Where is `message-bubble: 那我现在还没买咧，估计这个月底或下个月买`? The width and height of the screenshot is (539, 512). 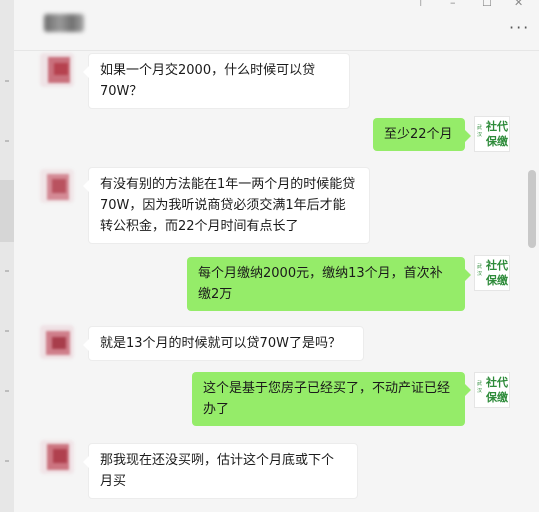
message-bubble: 那我现在还没买咧，估计这个月底或下个月买 is located at coordinates (220, 471).